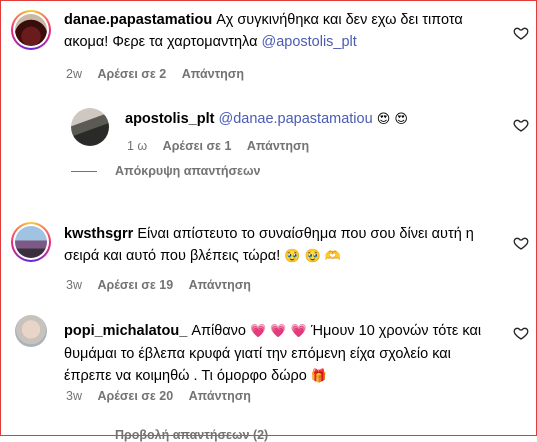  Describe the element at coordinates (188, 171) in the screenshot. I see `hide-replies-button: Απόκρυψη απαντήσεων` at that location.